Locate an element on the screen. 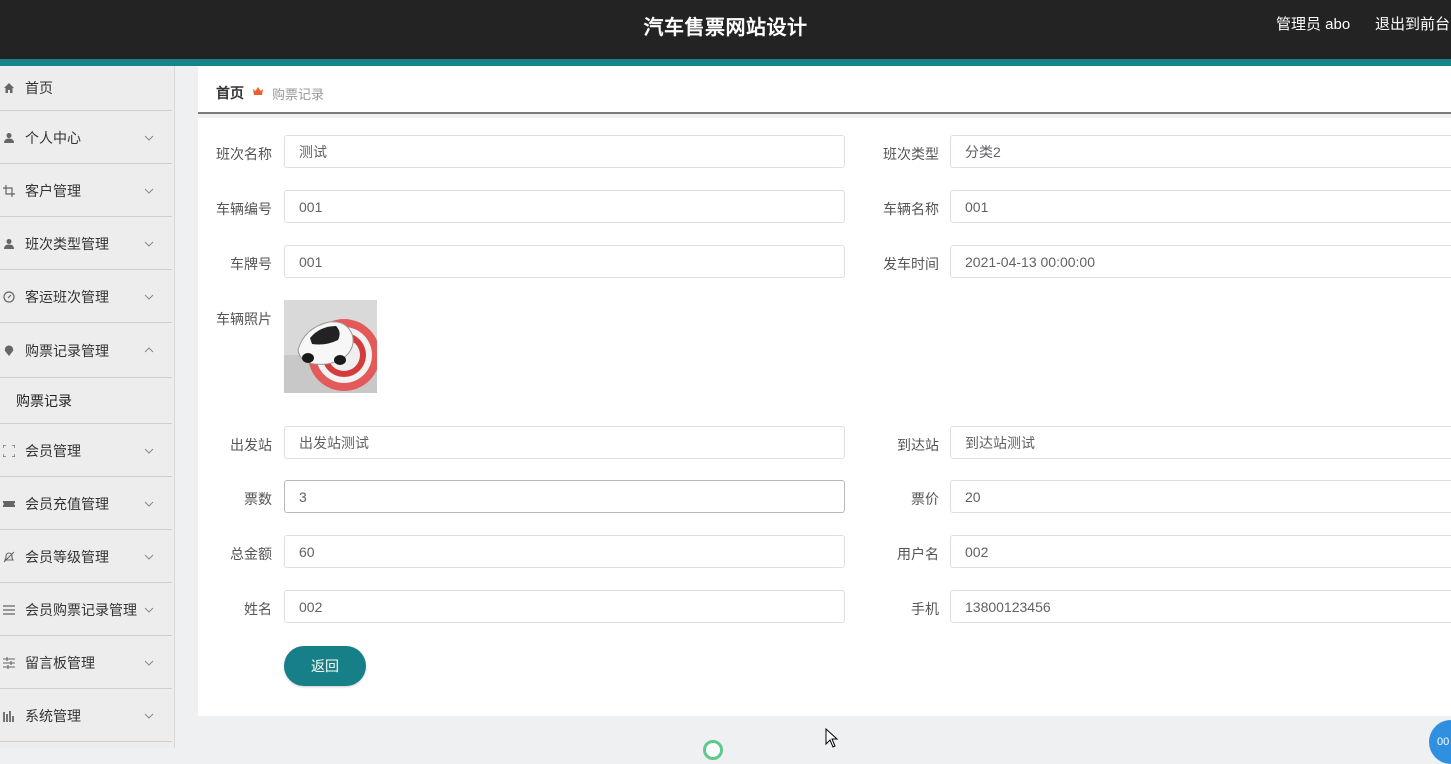  top-header: 汽车售票网站设计 管理员 abo 退出到前台 is located at coordinates (725, 29).